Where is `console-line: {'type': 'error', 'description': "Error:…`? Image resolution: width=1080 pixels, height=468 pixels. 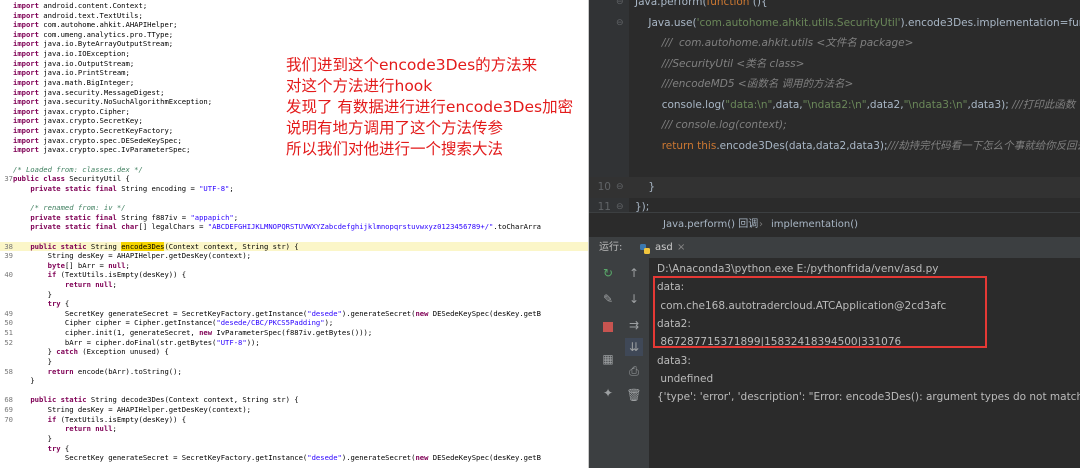
console-line: {'type': 'error', 'description': "Error:… is located at coordinates (868, 397).